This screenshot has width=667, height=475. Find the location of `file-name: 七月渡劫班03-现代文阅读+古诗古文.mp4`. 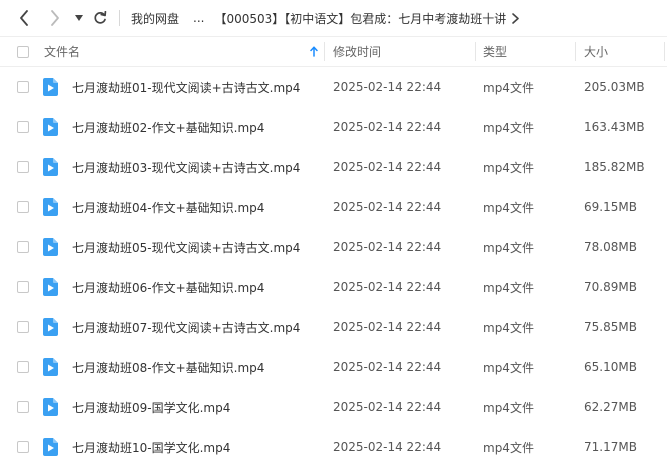

file-name: 七月渡劫班03-现代文阅读+古诗古文.mp4 is located at coordinates (186, 167).